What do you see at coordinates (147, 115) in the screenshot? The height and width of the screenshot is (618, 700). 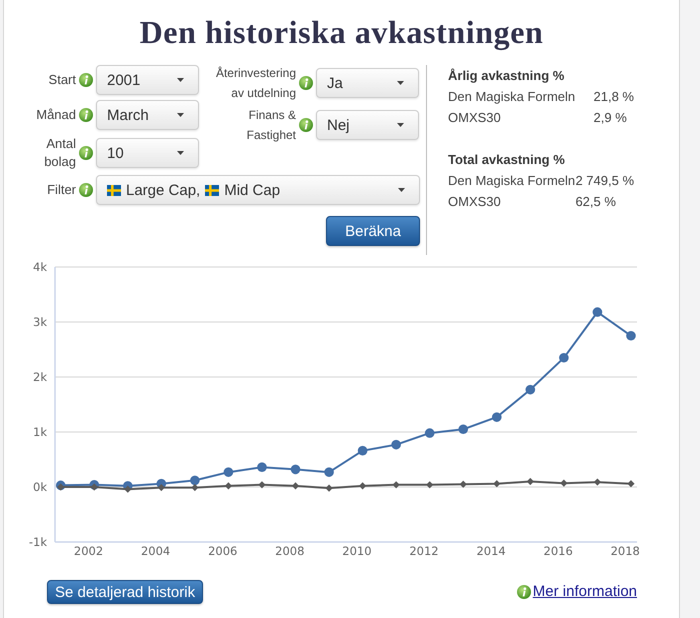 I see `dropdown: March` at bounding box center [147, 115].